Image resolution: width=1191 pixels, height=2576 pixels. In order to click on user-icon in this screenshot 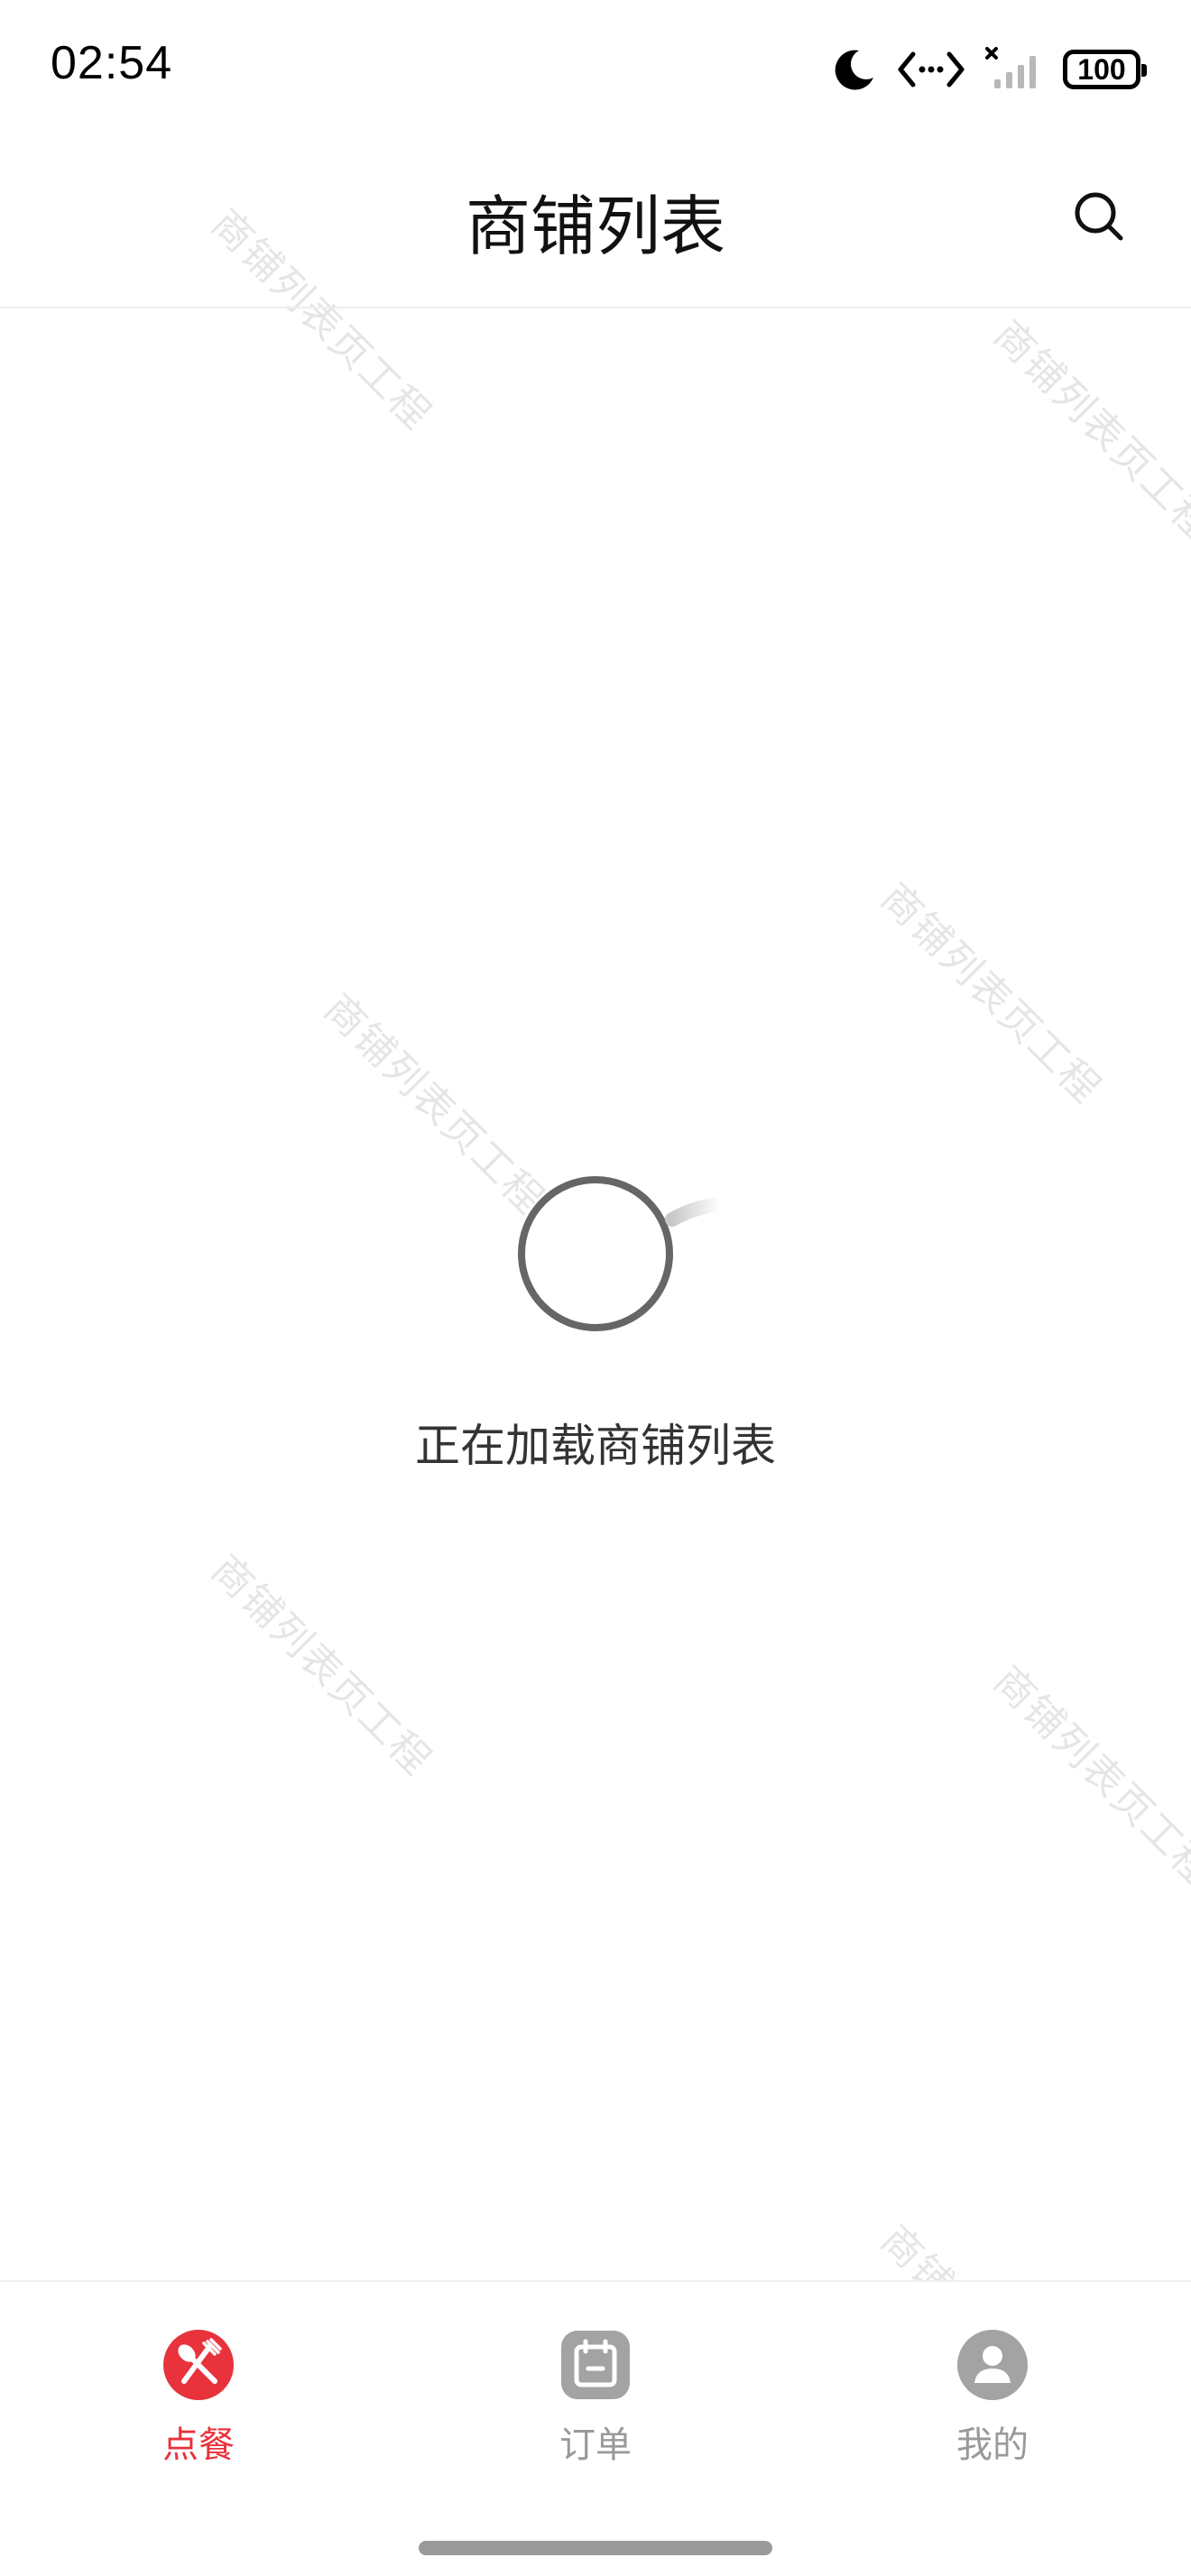, I will do `click(992, 2365)`.